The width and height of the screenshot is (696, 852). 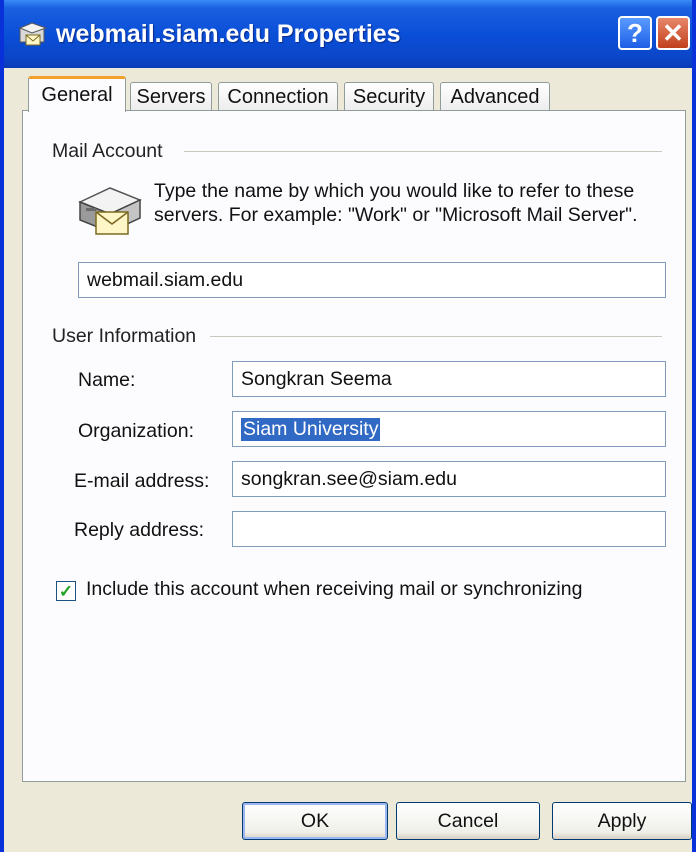 I want to click on email-input: songkran.see@siam.edu, so click(x=449, y=479).